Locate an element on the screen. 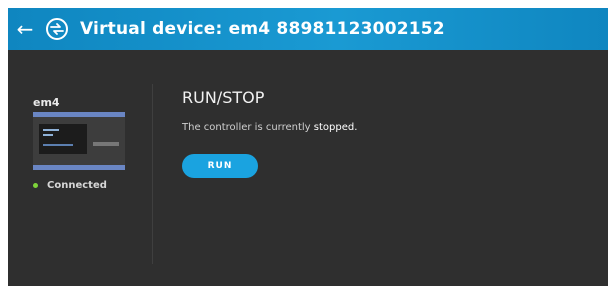 This screenshot has width=610, height=291. status-dot-icon is located at coordinates (35, 185).